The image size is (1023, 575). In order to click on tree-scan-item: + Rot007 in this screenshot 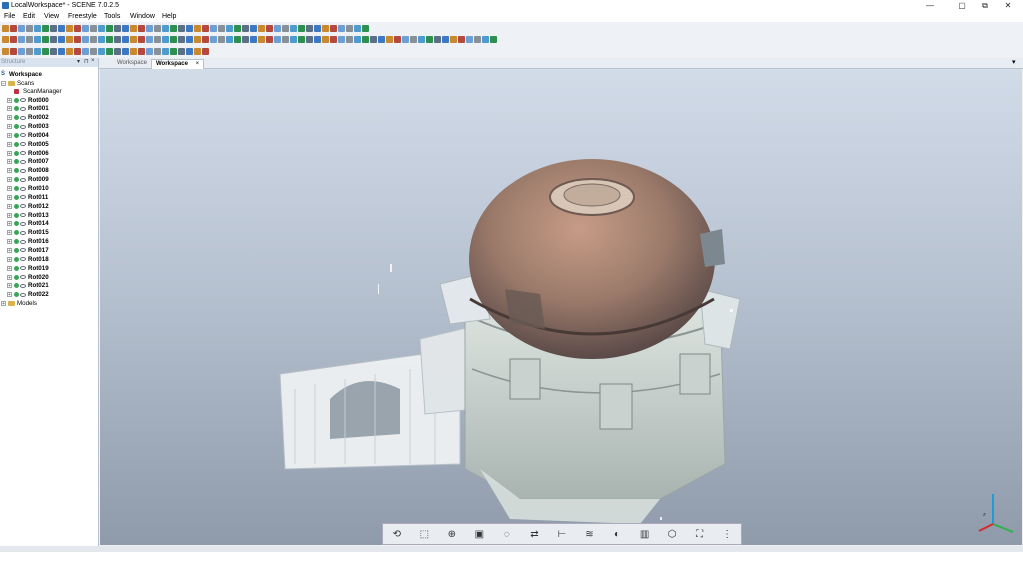, I will do `click(28, 162)`.